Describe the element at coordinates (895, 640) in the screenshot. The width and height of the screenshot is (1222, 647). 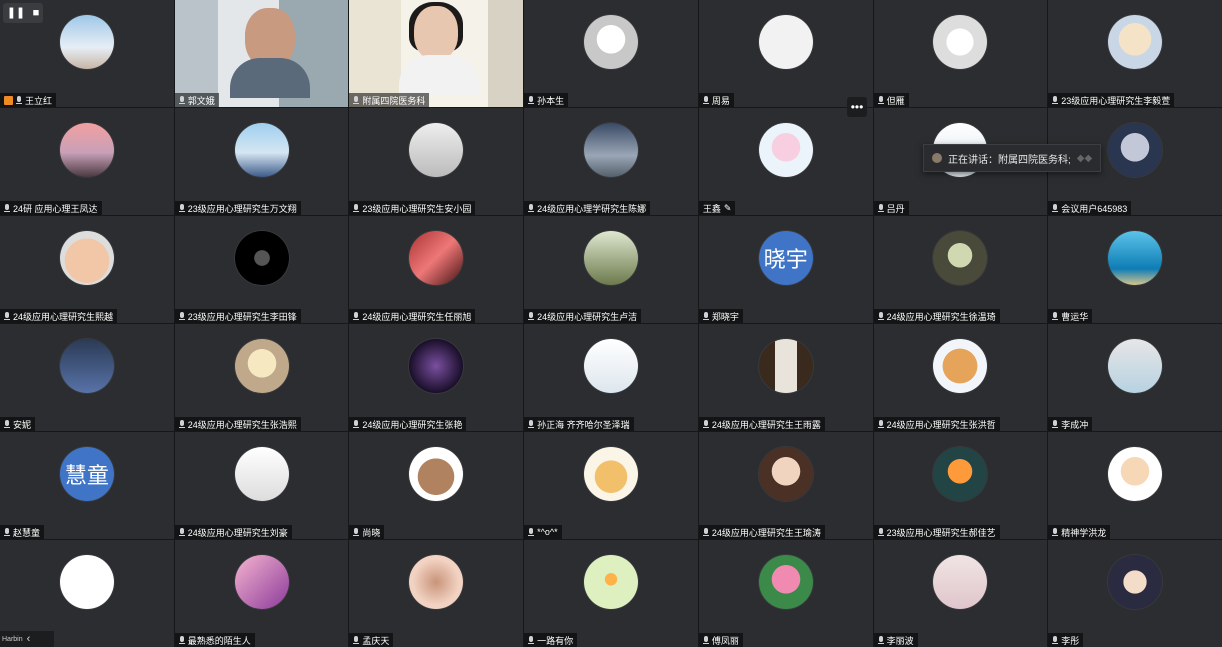
I see `participant-name-bar: 李丽波` at that location.